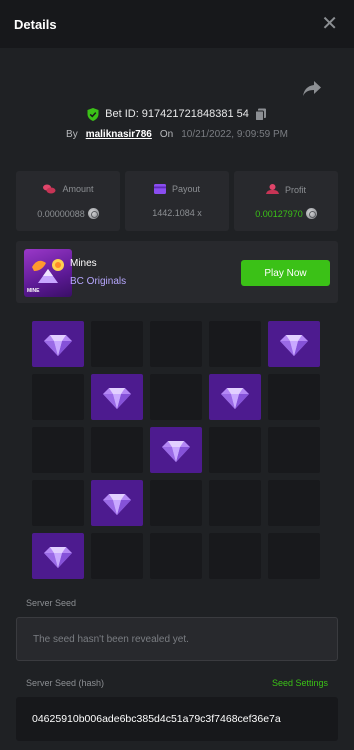 Image resolution: width=354 pixels, height=750 pixels. I want to click on seed-settings-link: Seed Settings, so click(300, 683).